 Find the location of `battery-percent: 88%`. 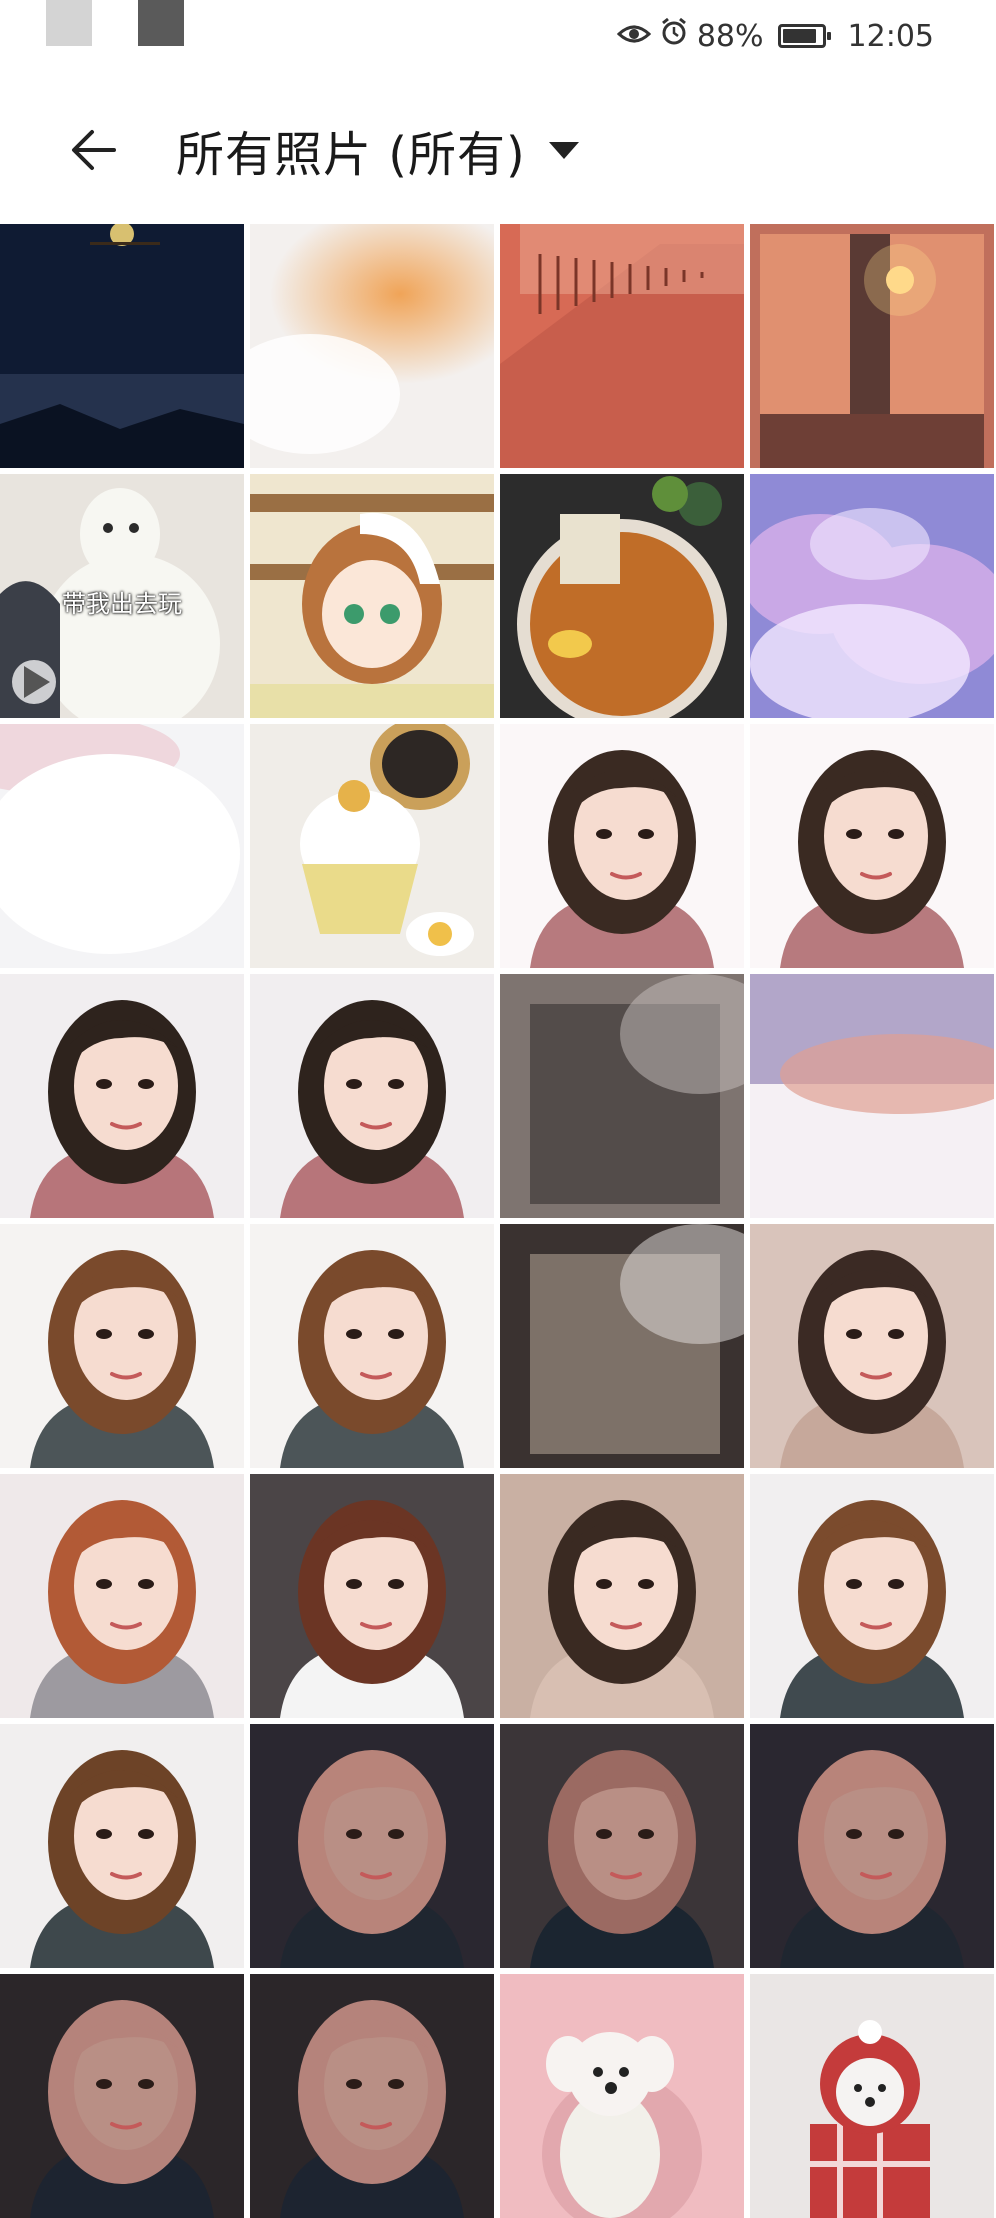

battery-percent: 88% is located at coordinates (730, 36).